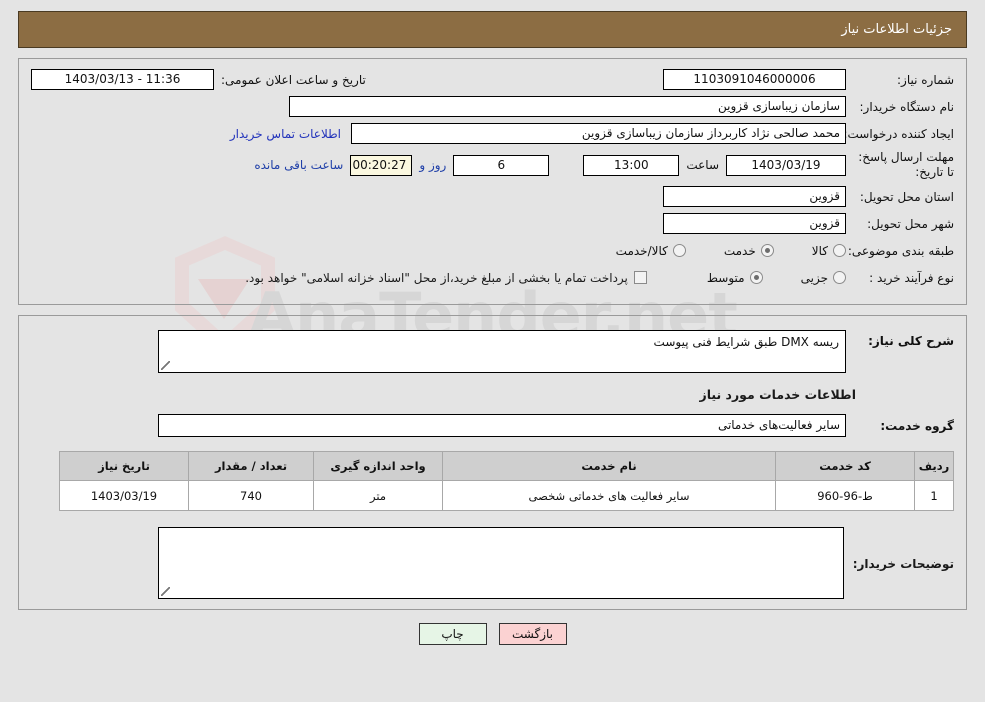 This screenshot has height=702, width=985. I want to click on row-service-group: گروه خدمت: سایر فعالیت‌های خدماتی, so click(492, 425).